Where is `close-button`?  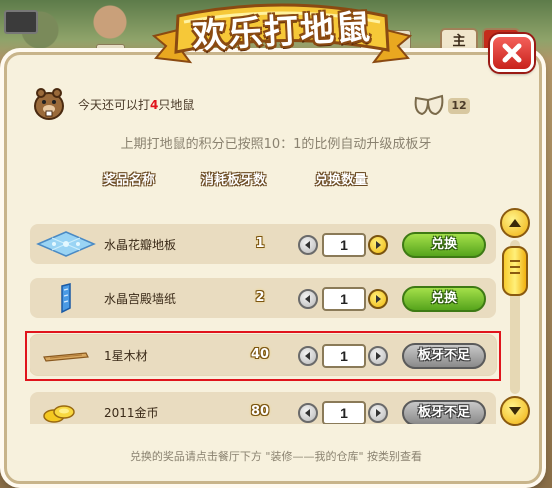 close-button is located at coordinates (512, 53).